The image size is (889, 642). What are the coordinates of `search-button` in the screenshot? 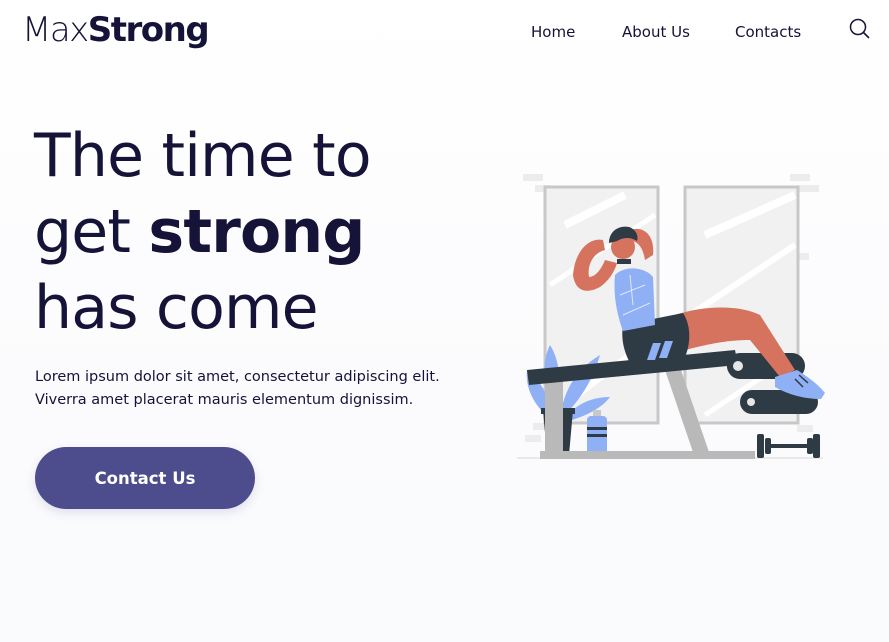 It's located at (859, 29).